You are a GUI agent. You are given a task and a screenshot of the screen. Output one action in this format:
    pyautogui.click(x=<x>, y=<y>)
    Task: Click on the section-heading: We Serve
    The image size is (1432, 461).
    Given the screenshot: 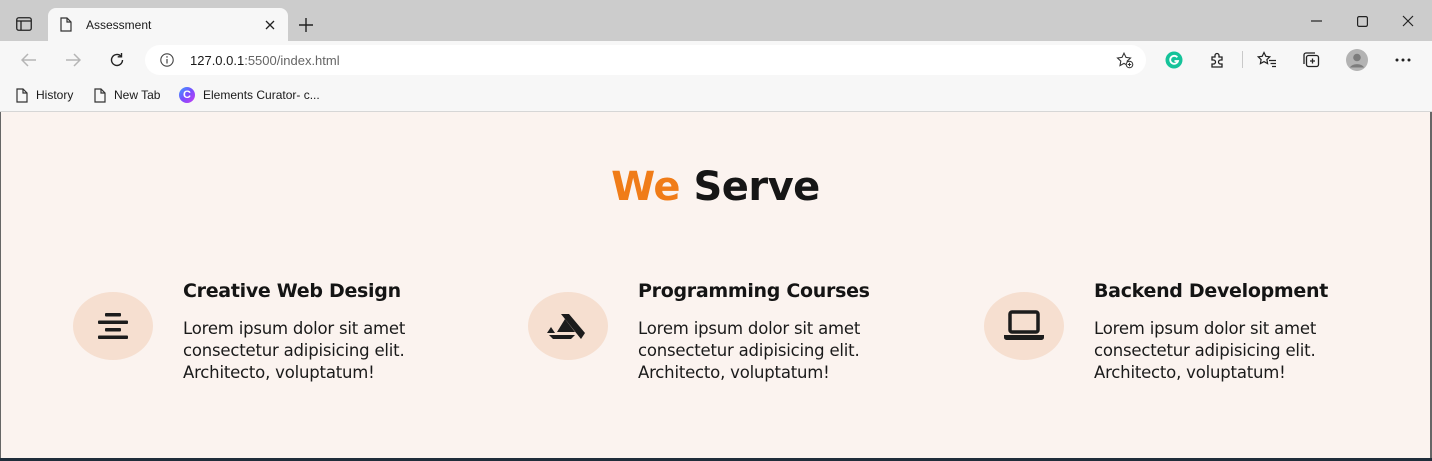 What is the action you would take?
    pyautogui.click(x=715, y=187)
    